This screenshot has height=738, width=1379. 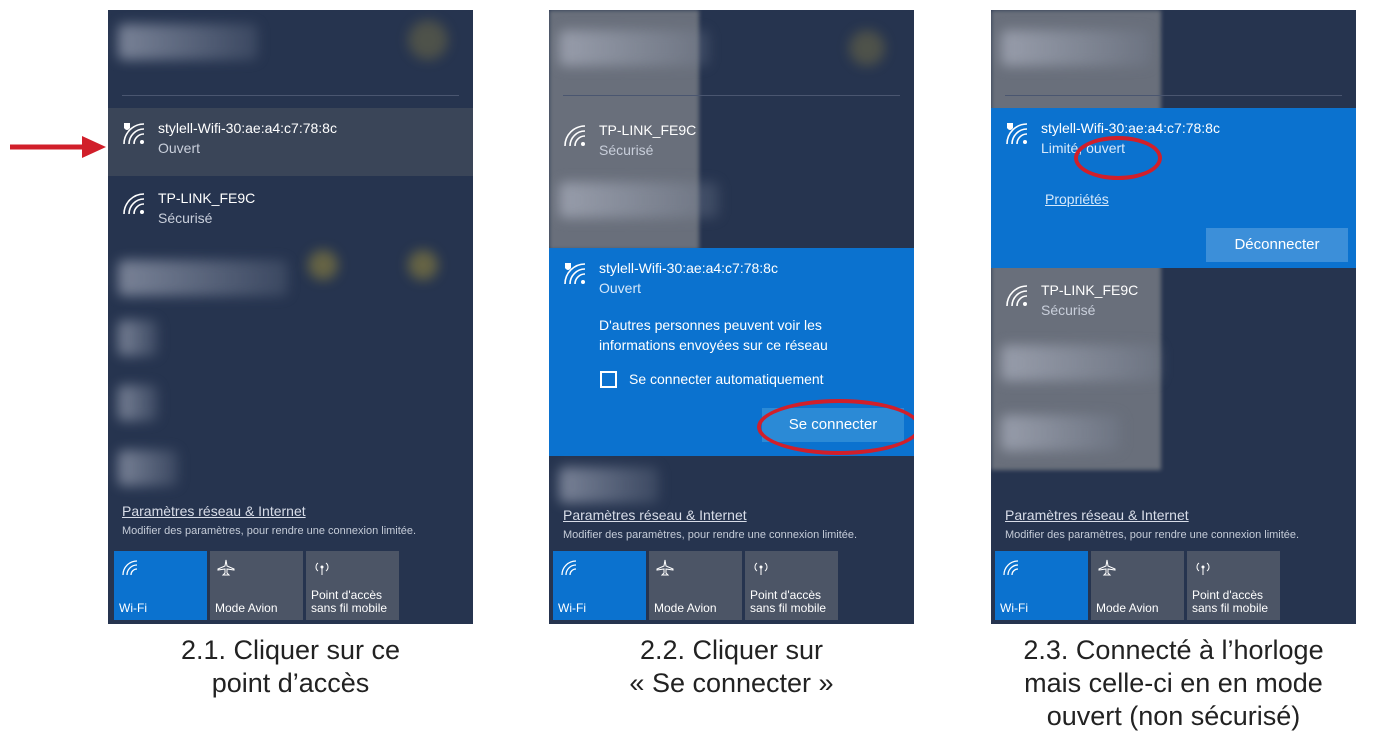 I want to click on auto-connect-label: Se connecter automatiquement, so click(x=726, y=379).